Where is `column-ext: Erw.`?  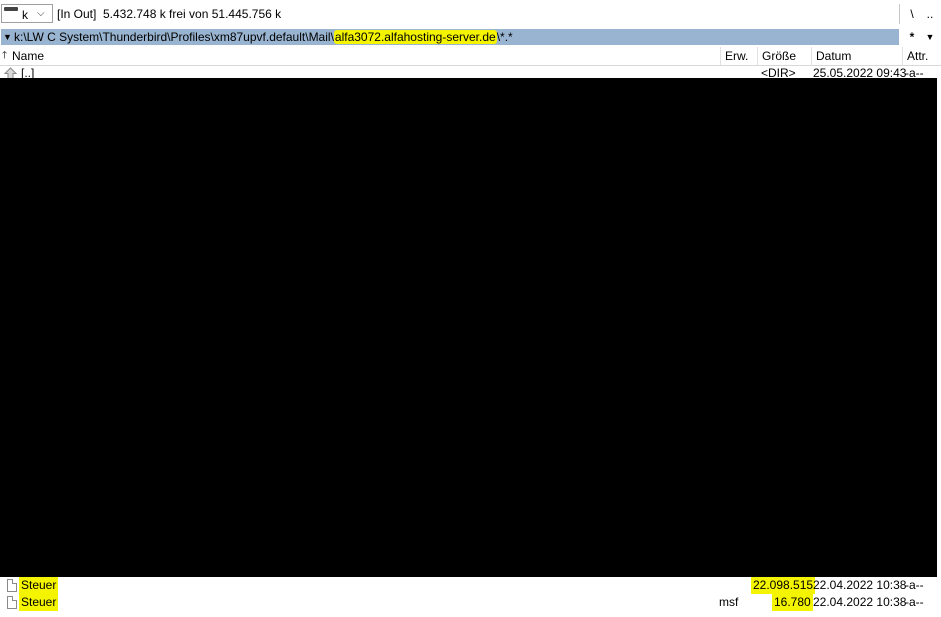
column-ext: Erw. is located at coordinates (738, 56).